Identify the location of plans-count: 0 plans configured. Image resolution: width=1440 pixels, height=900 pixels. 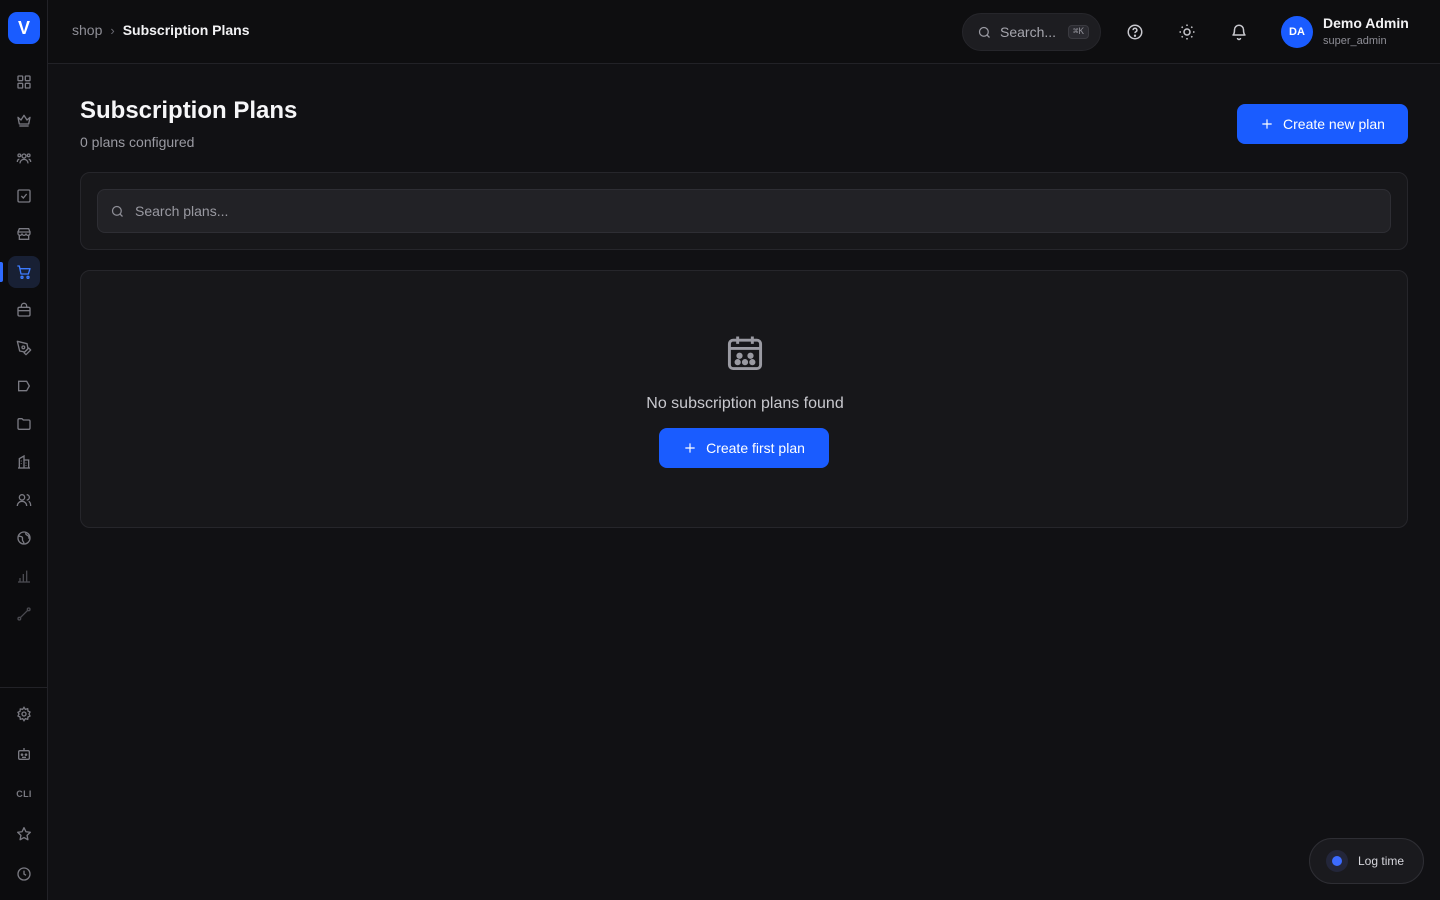
(137, 142).